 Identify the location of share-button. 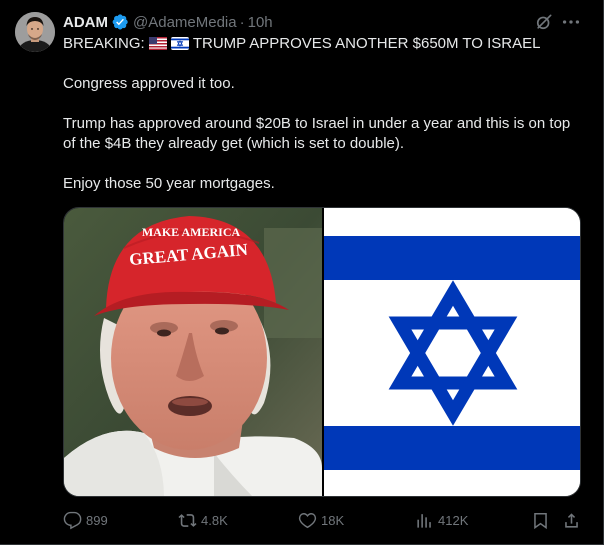
(573, 520).